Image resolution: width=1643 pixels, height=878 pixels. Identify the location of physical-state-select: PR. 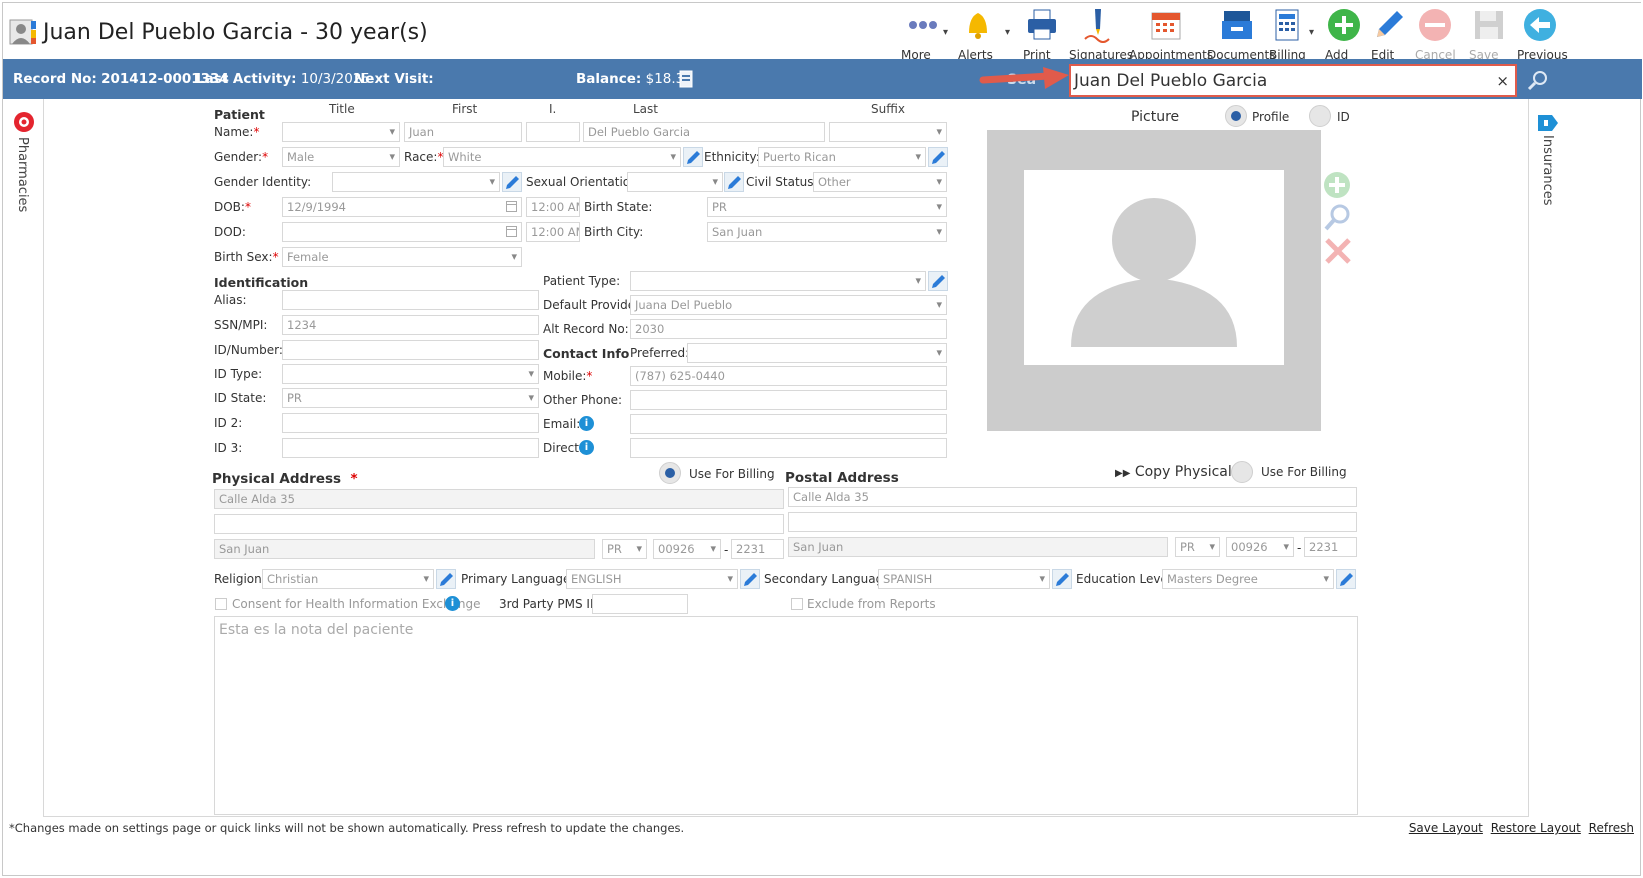
(624, 549).